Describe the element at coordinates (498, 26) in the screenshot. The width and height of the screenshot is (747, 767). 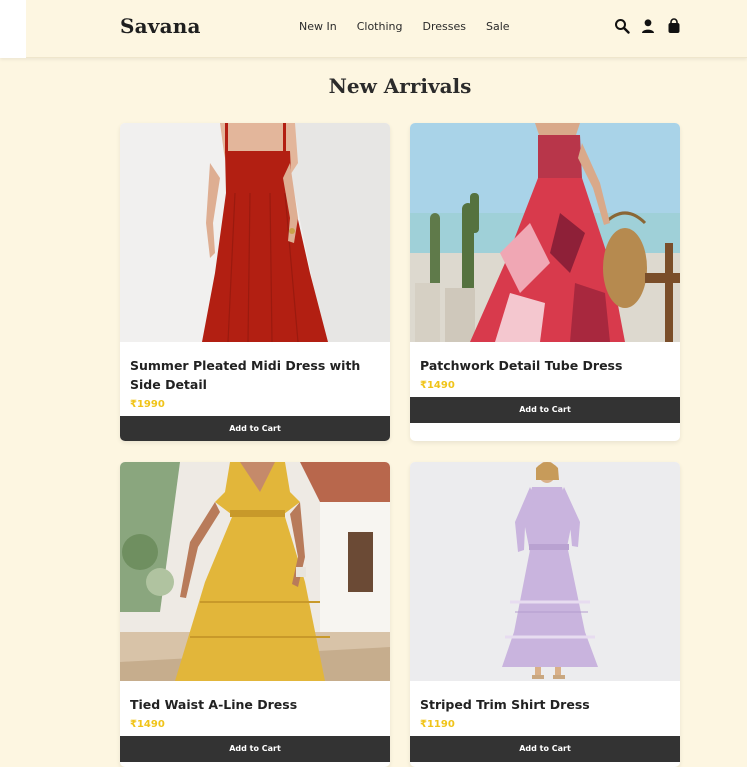
I see `nav-sale: Sale` at that location.